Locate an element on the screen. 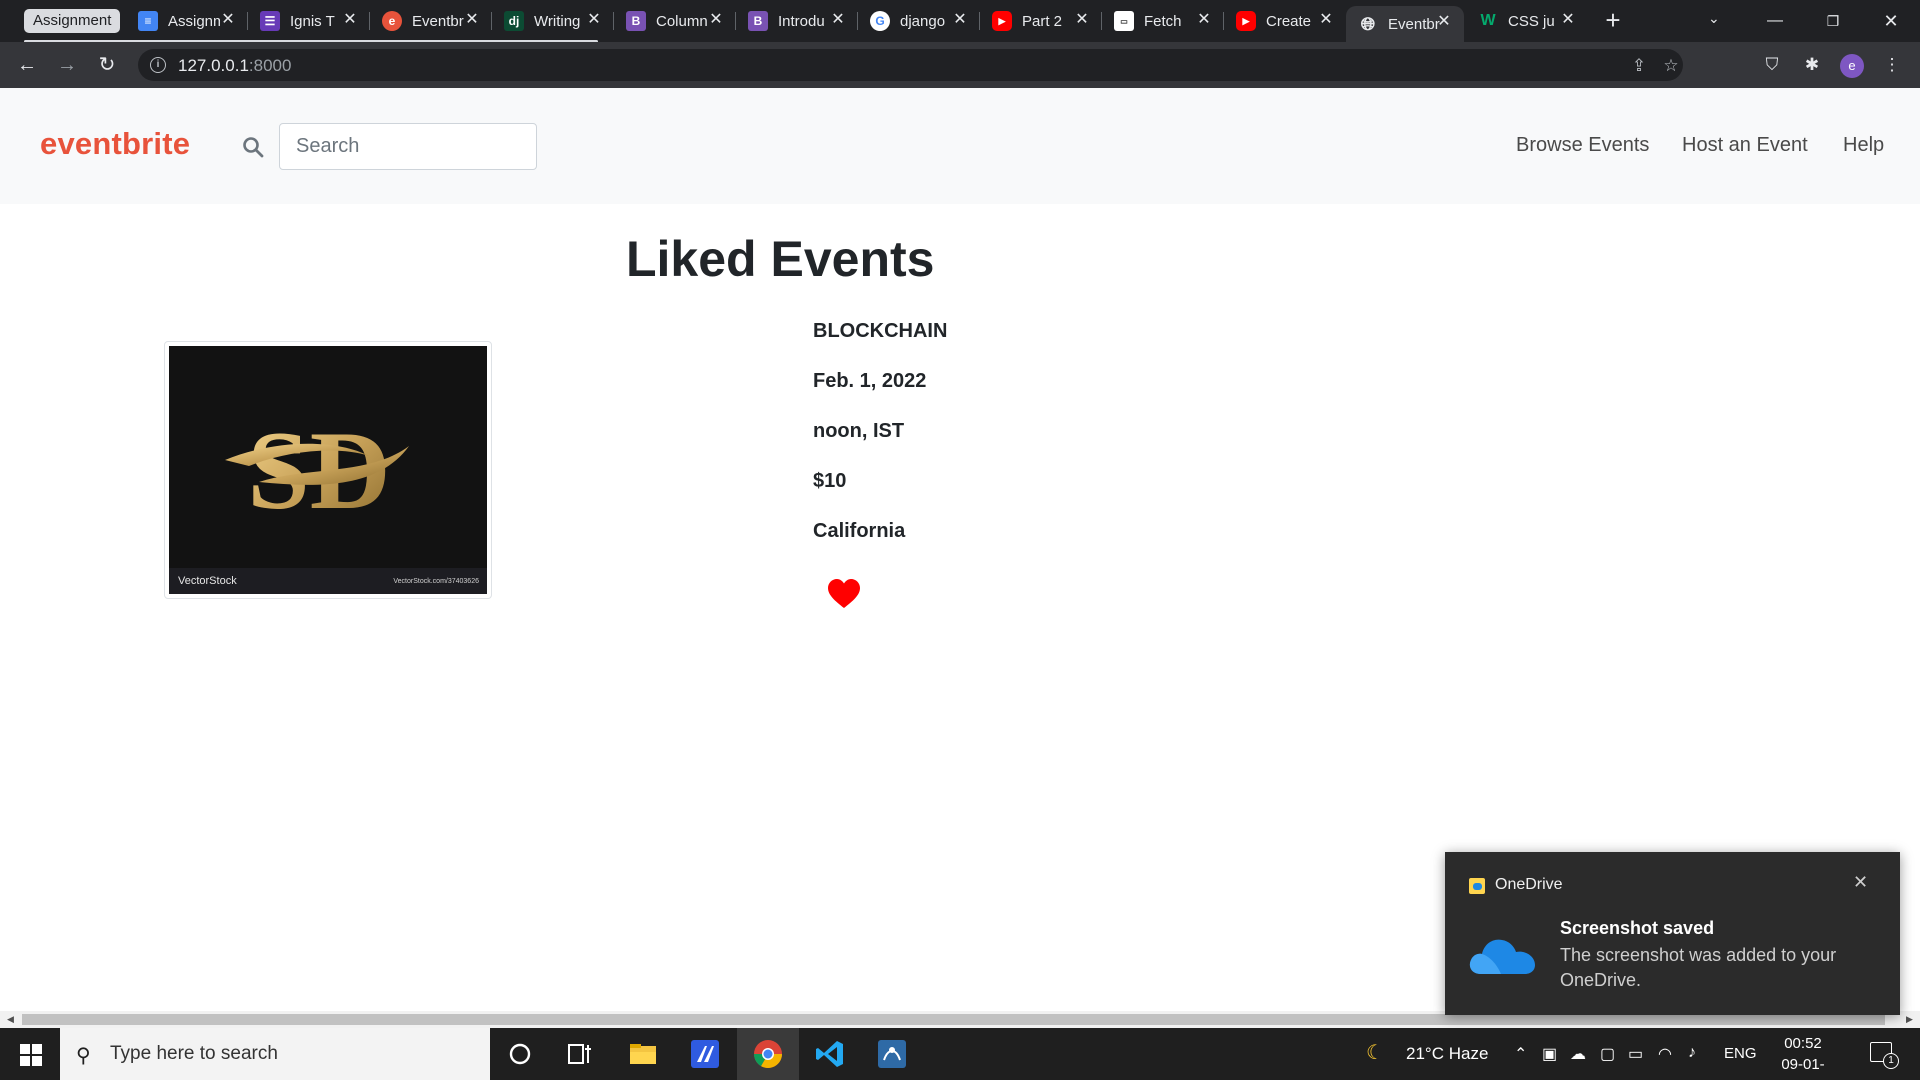 The height and width of the screenshot is (1080, 1920). tab-eventbrite-1: e Eventbr ✕ is located at coordinates (431, 21).